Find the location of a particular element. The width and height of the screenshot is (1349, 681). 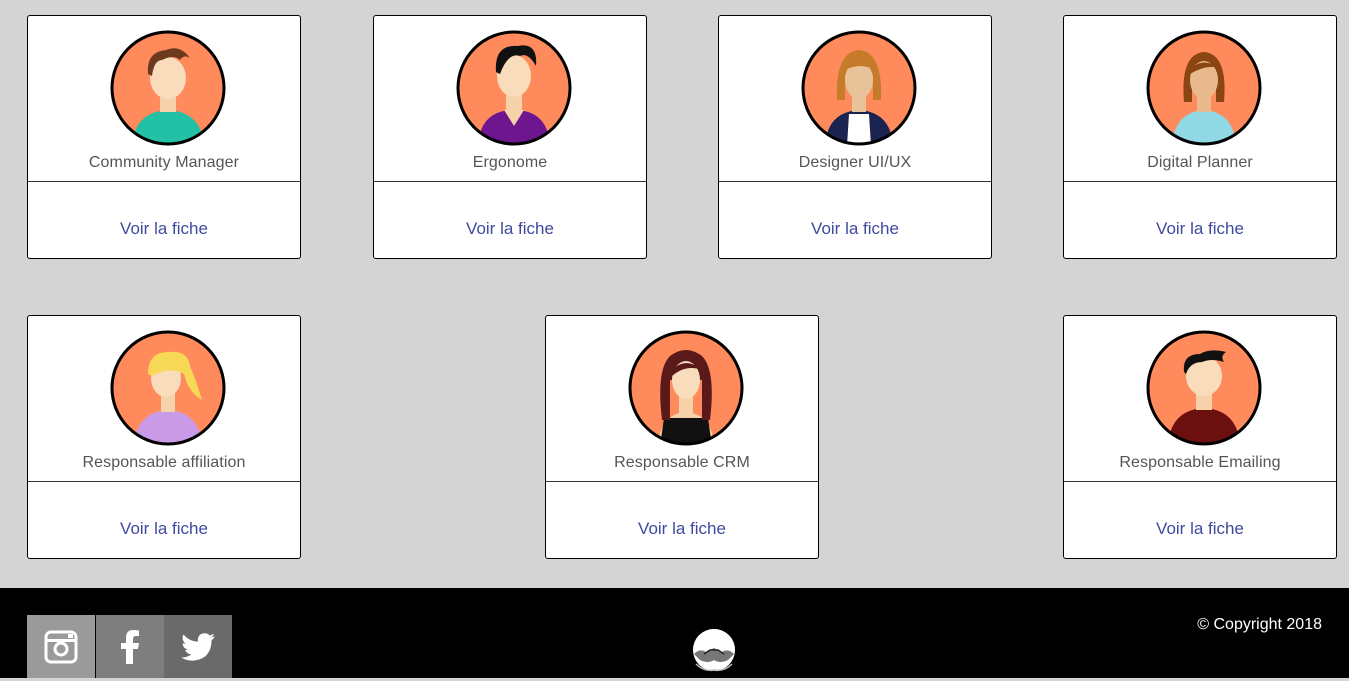

twitter-link is located at coordinates (198, 646).